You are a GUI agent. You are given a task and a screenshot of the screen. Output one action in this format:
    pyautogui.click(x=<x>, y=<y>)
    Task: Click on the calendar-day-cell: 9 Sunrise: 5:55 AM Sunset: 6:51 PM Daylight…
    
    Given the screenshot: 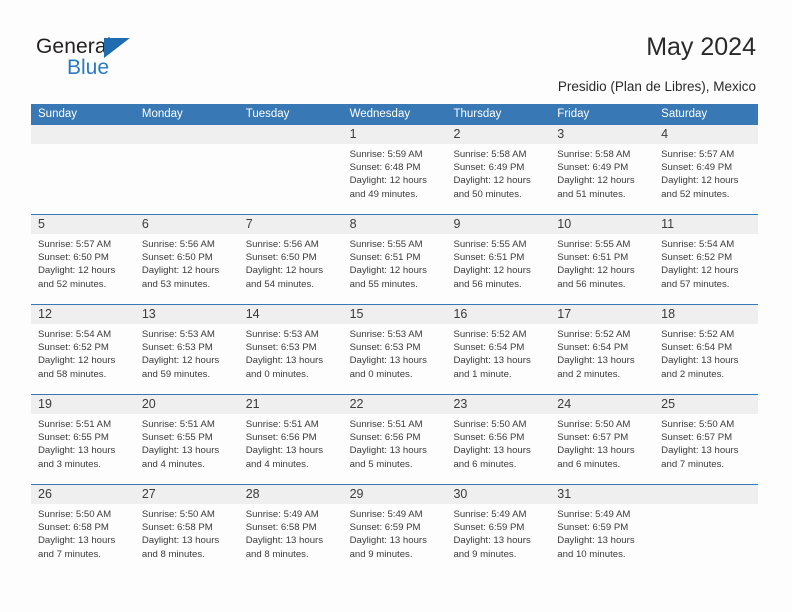 What is the action you would take?
    pyautogui.click(x=498, y=259)
    